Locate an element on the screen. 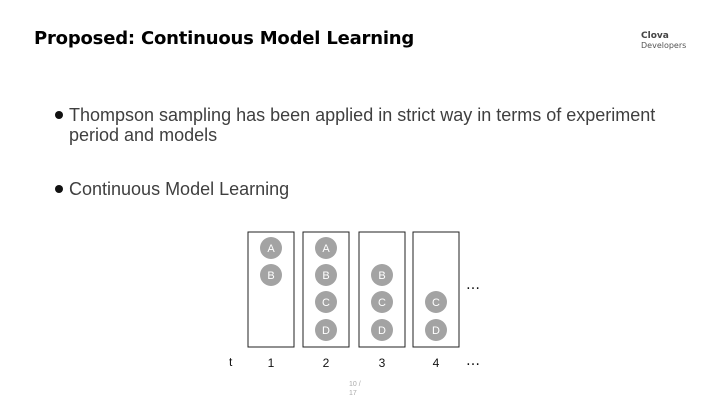 This screenshot has height=405, width=720. page-number-current: 10 / is located at coordinates (355, 384).